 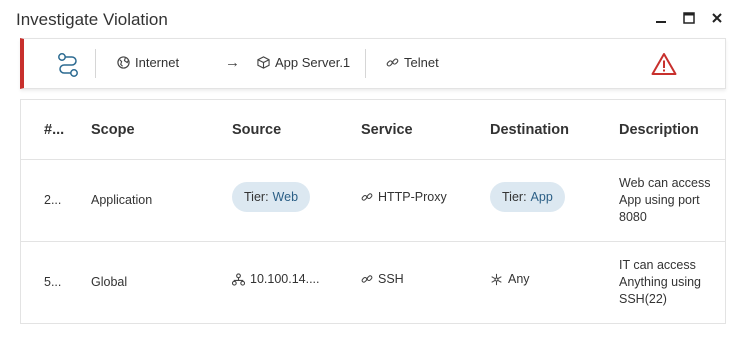 I want to click on path-source-label: Internet, so click(x=157, y=62).